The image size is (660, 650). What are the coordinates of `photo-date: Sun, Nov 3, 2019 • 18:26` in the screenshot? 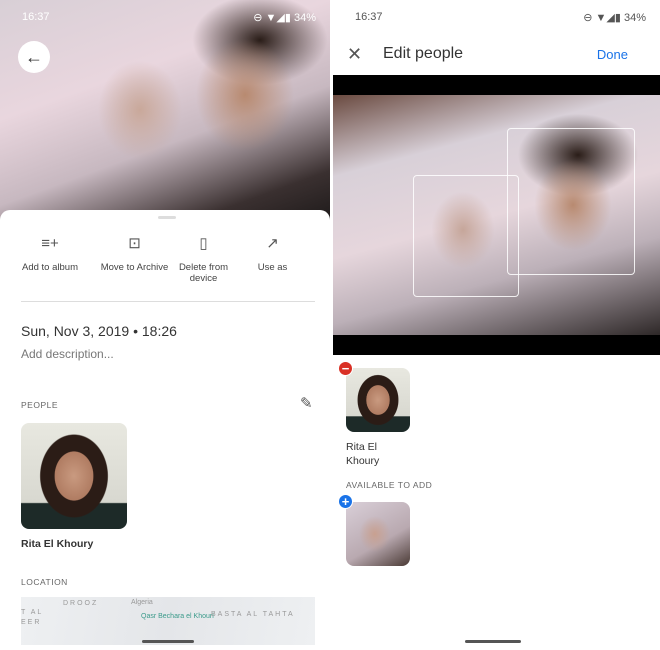 It's located at (99, 331).